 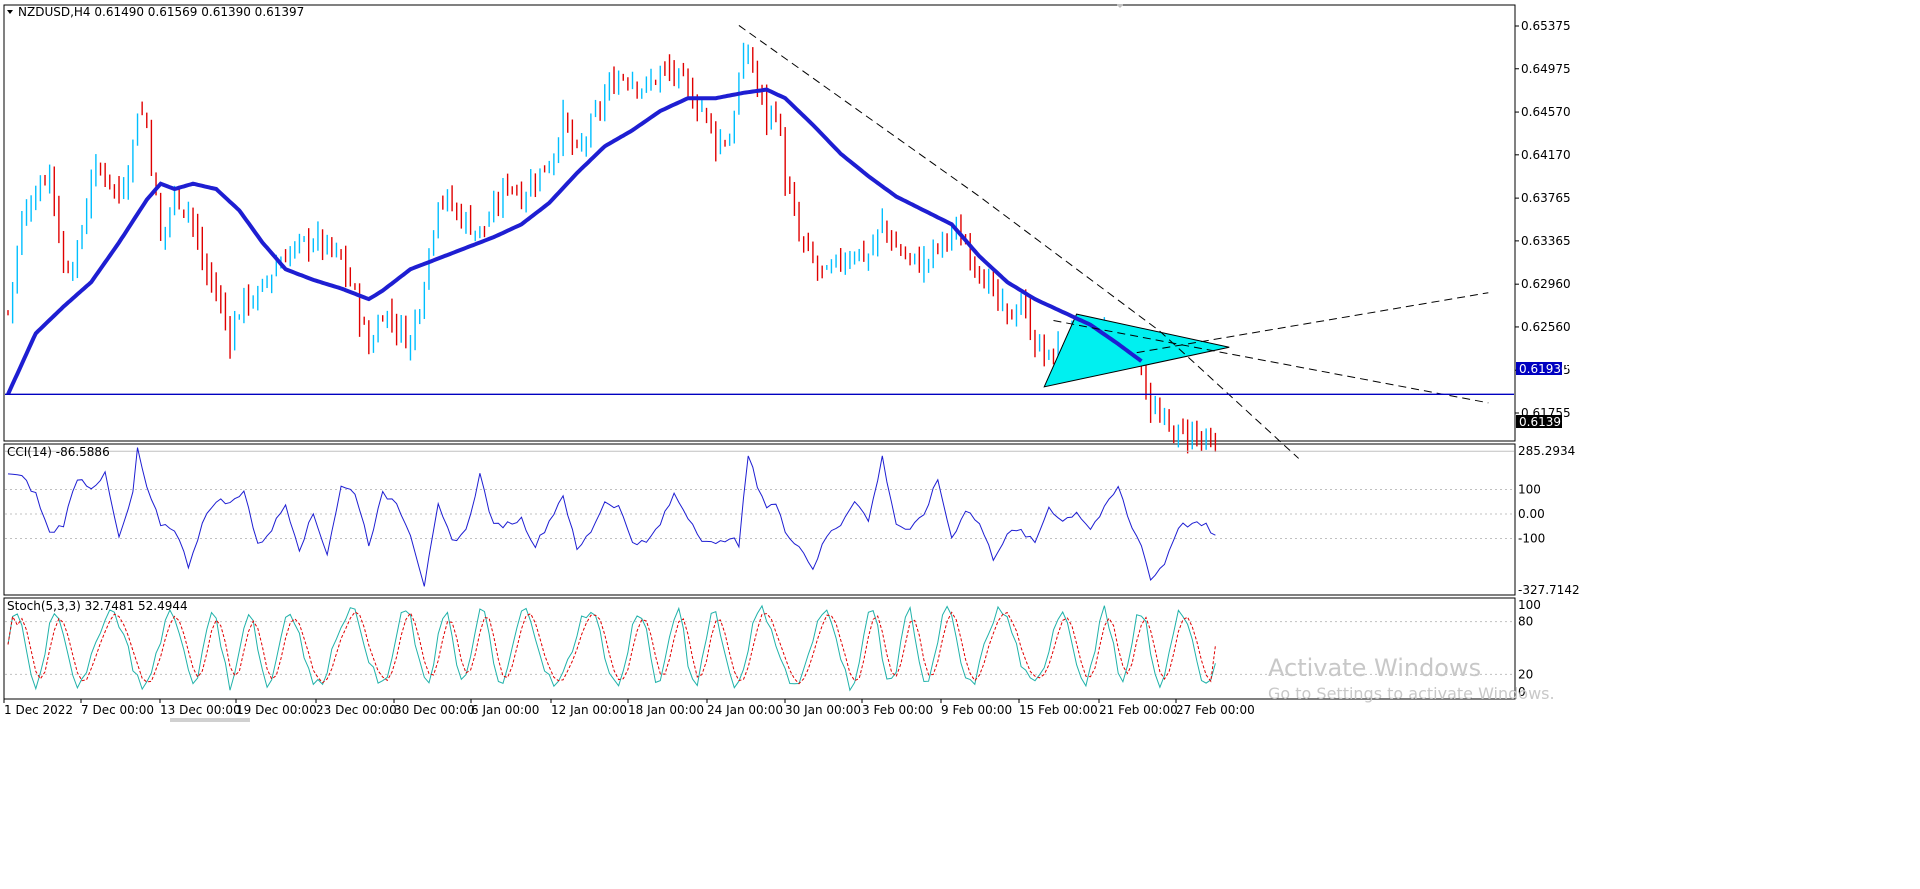 What do you see at coordinates (1525, 622) in the screenshot?
I see `stoch-tick-label: 80` at bounding box center [1525, 622].